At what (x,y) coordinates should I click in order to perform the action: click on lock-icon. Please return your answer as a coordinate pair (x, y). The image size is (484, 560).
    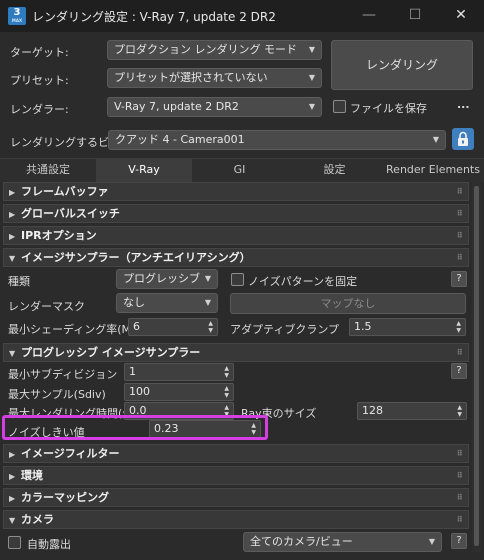
    Looking at the image, I should click on (463, 138).